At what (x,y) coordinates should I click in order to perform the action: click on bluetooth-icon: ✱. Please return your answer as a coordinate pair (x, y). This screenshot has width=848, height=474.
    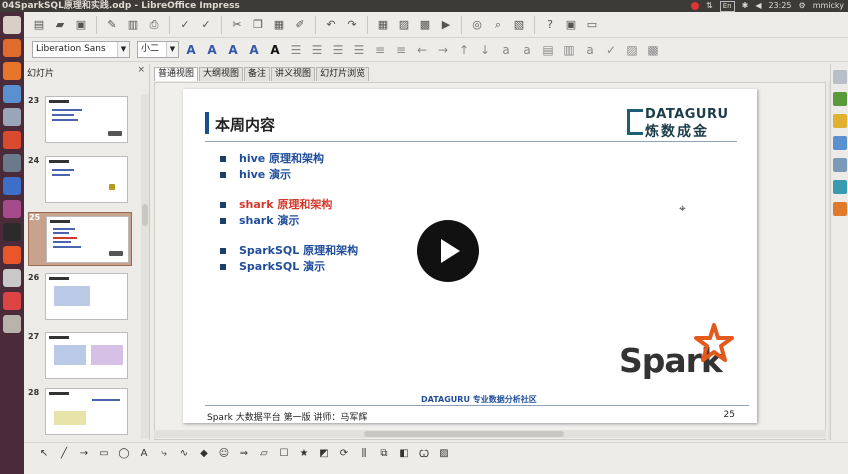
    Looking at the image, I should click on (745, 6).